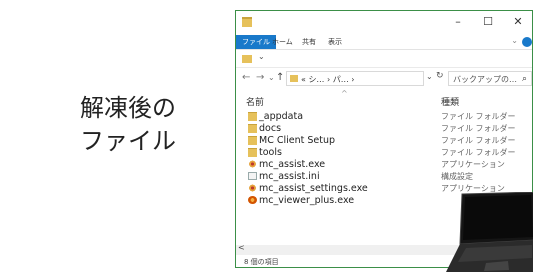 The width and height of the screenshot is (533, 276). I want to click on file-name: _appdata, so click(281, 116).